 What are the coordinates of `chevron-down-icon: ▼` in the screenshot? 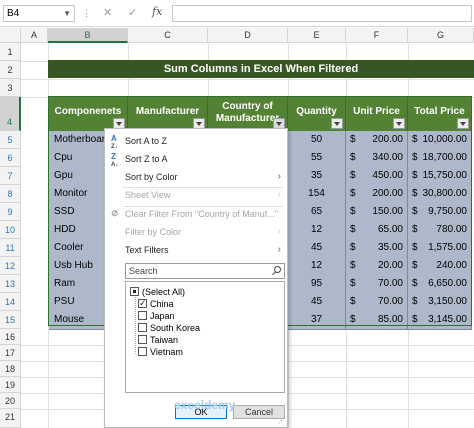 It's located at (67, 13).